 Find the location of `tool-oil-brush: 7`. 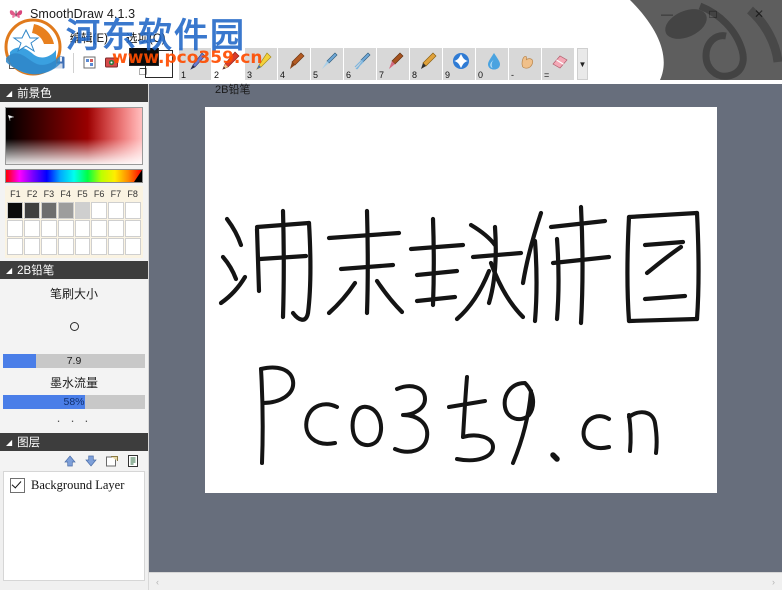

tool-oil-brush: 7 is located at coordinates (393, 64).